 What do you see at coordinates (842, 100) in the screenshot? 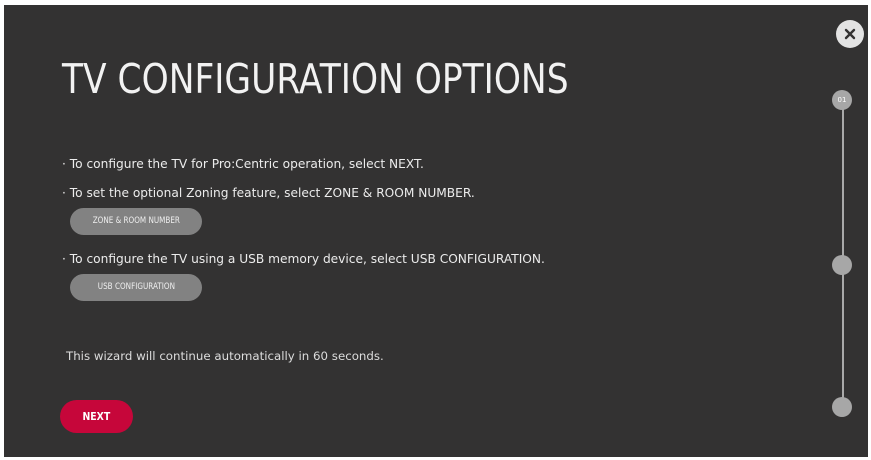
I see `step-indicator-current: 01` at bounding box center [842, 100].